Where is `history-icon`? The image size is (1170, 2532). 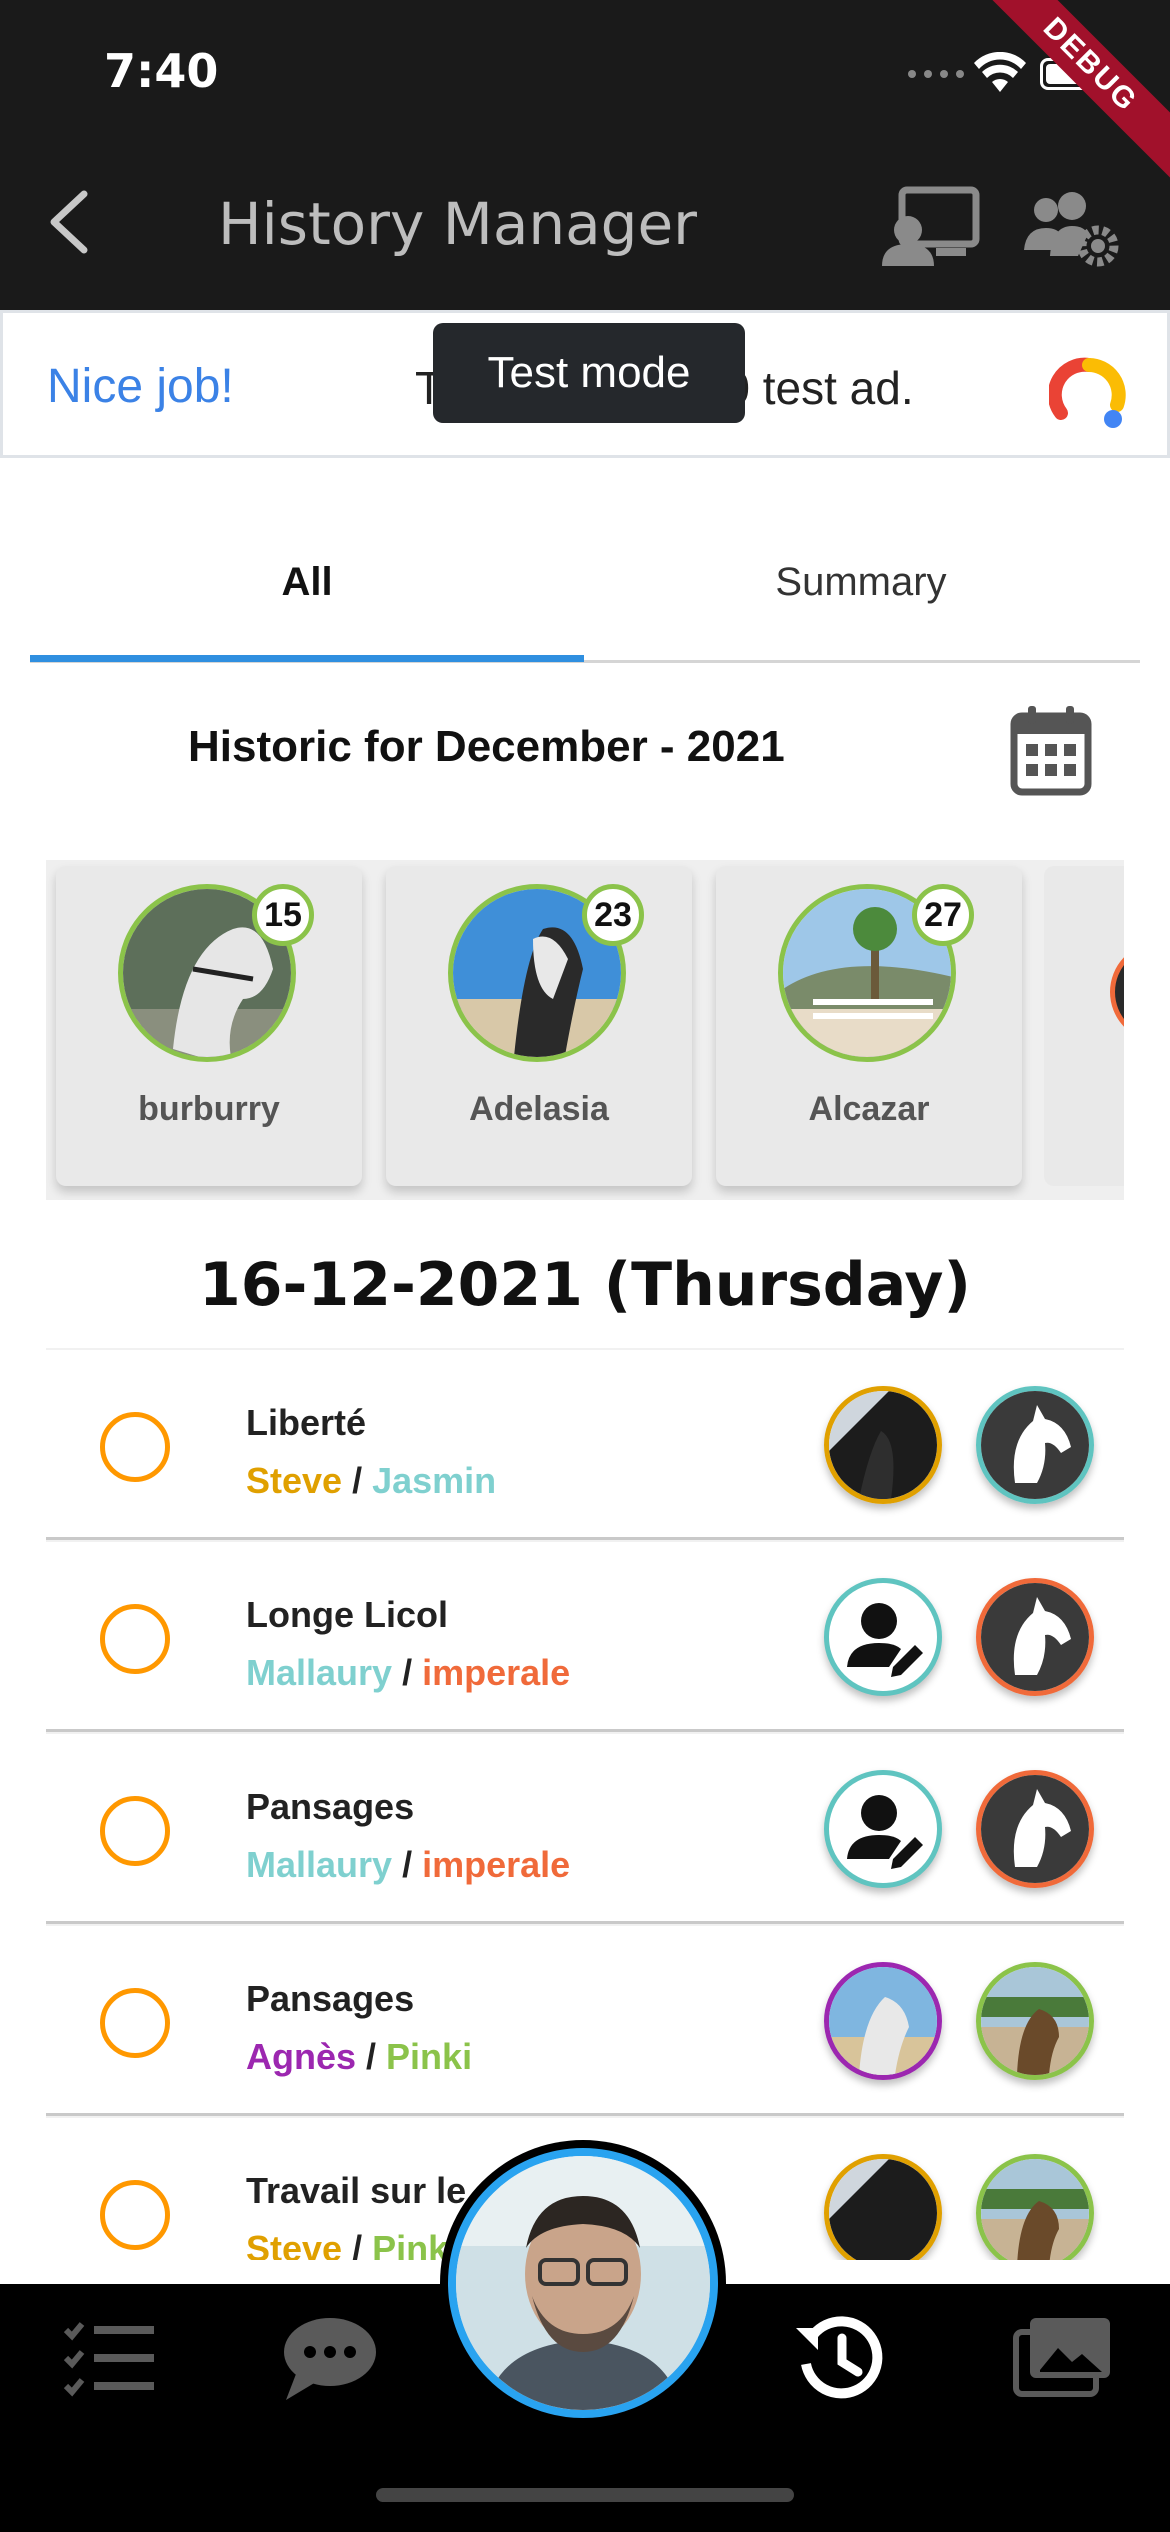 history-icon is located at coordinates (840, 2359).